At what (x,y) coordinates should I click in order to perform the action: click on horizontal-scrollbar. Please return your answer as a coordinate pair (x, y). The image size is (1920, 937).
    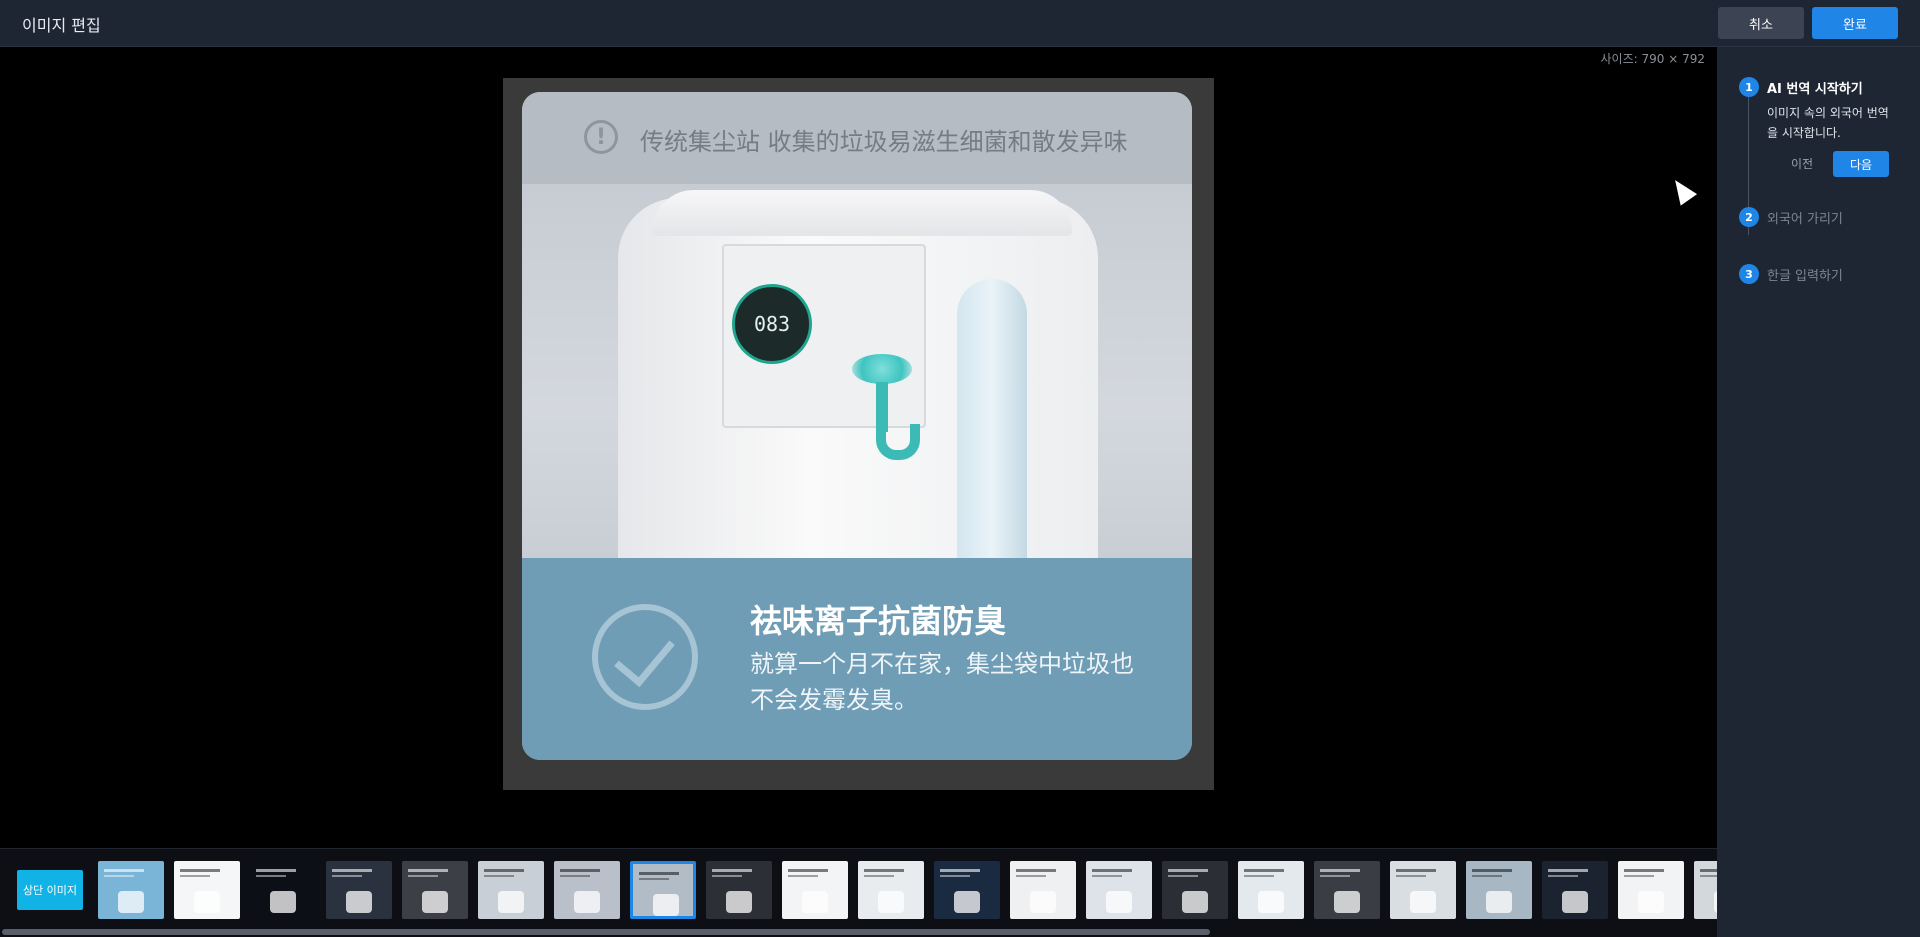
    Looking at the image, I should click on (858, 932).